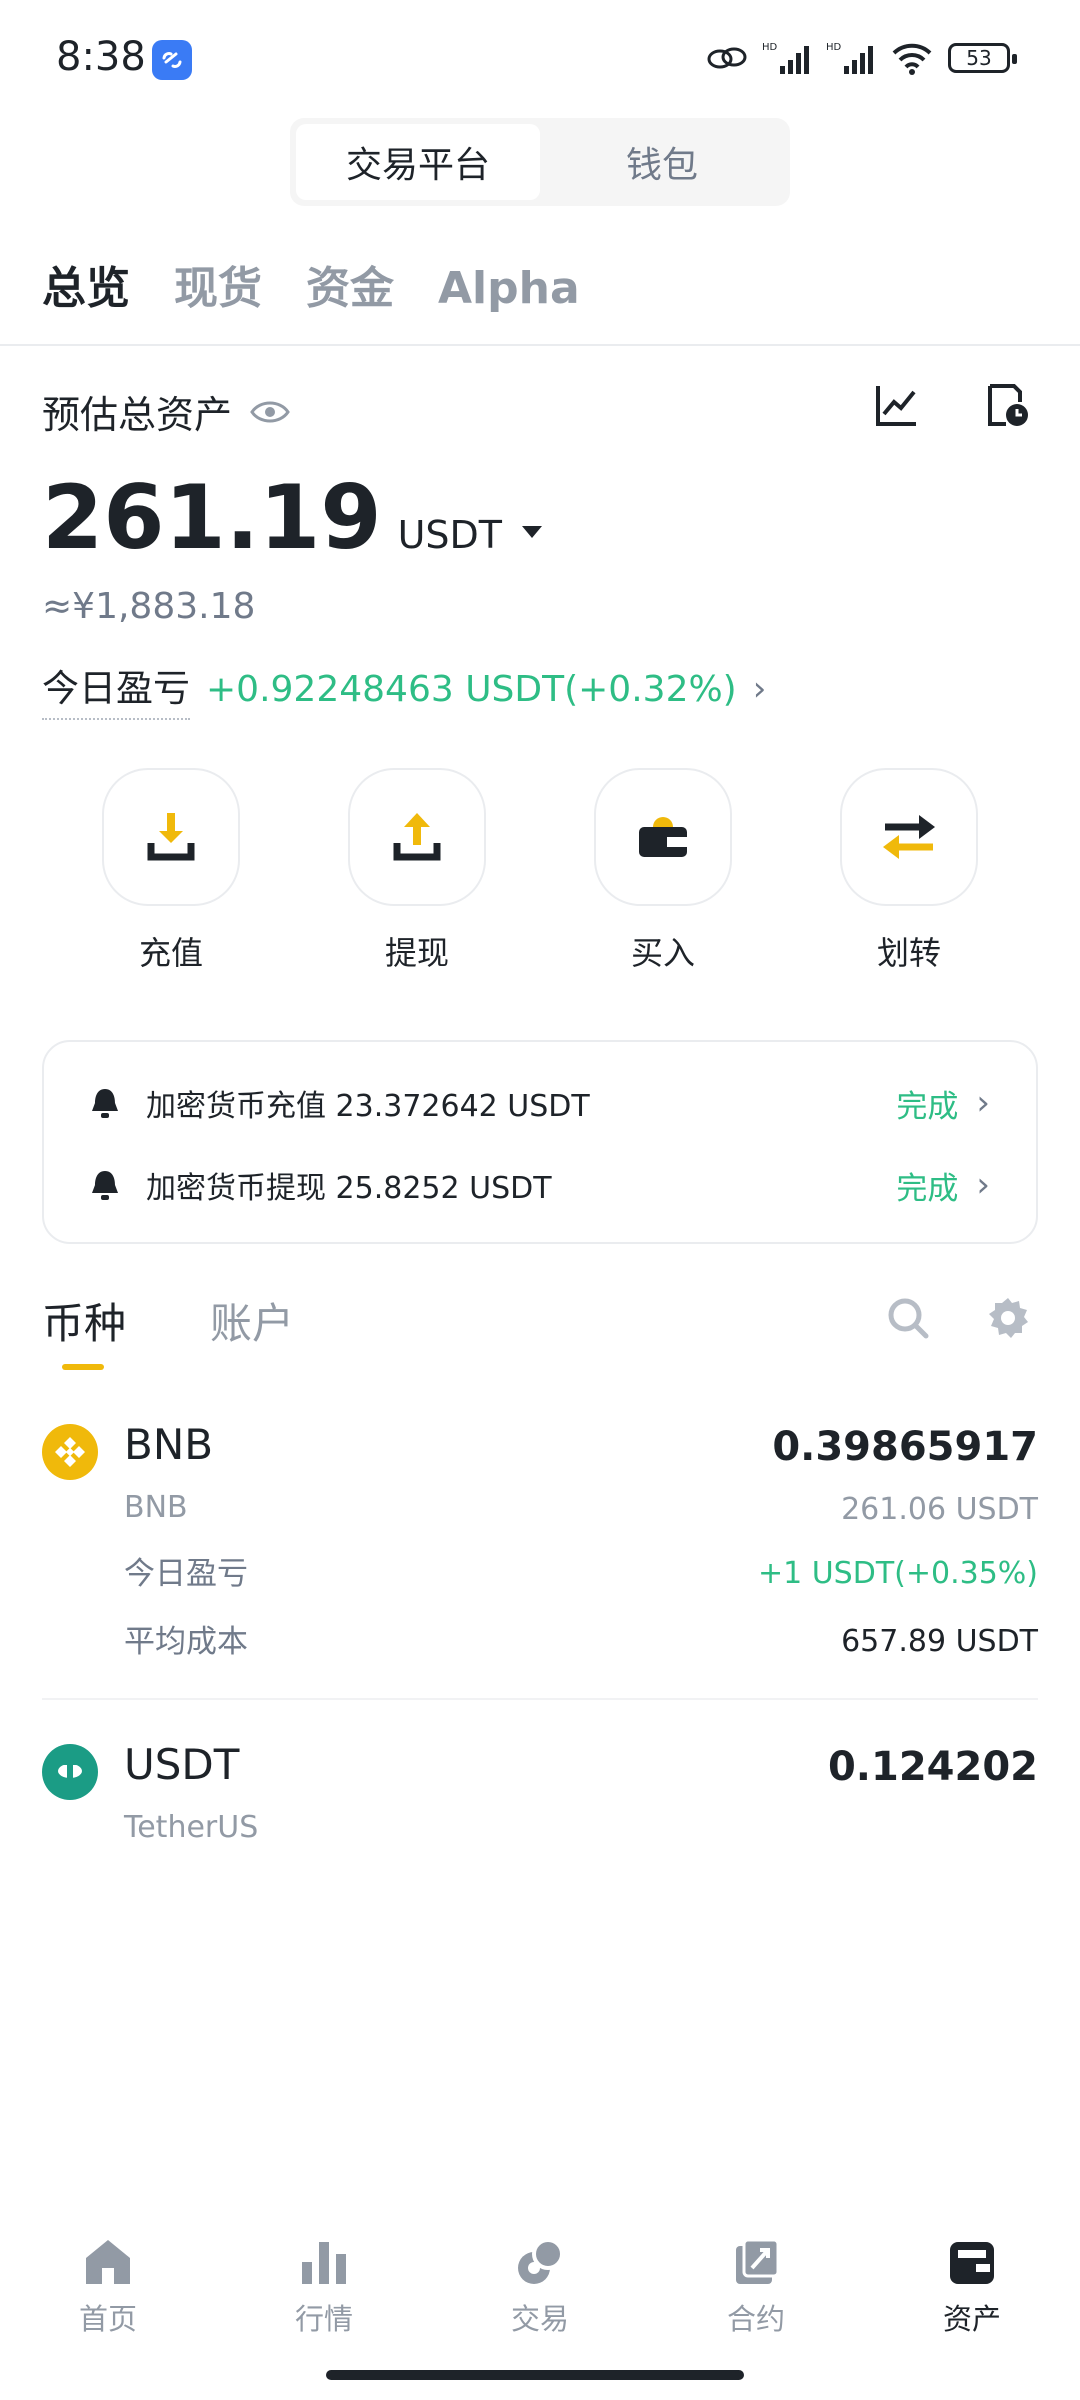 The width and height of the screenshot is (1080, 2400). Describe the element at coordinates (70, 1772) in the screenshot. I see `usdt-logo-icon` at that location.